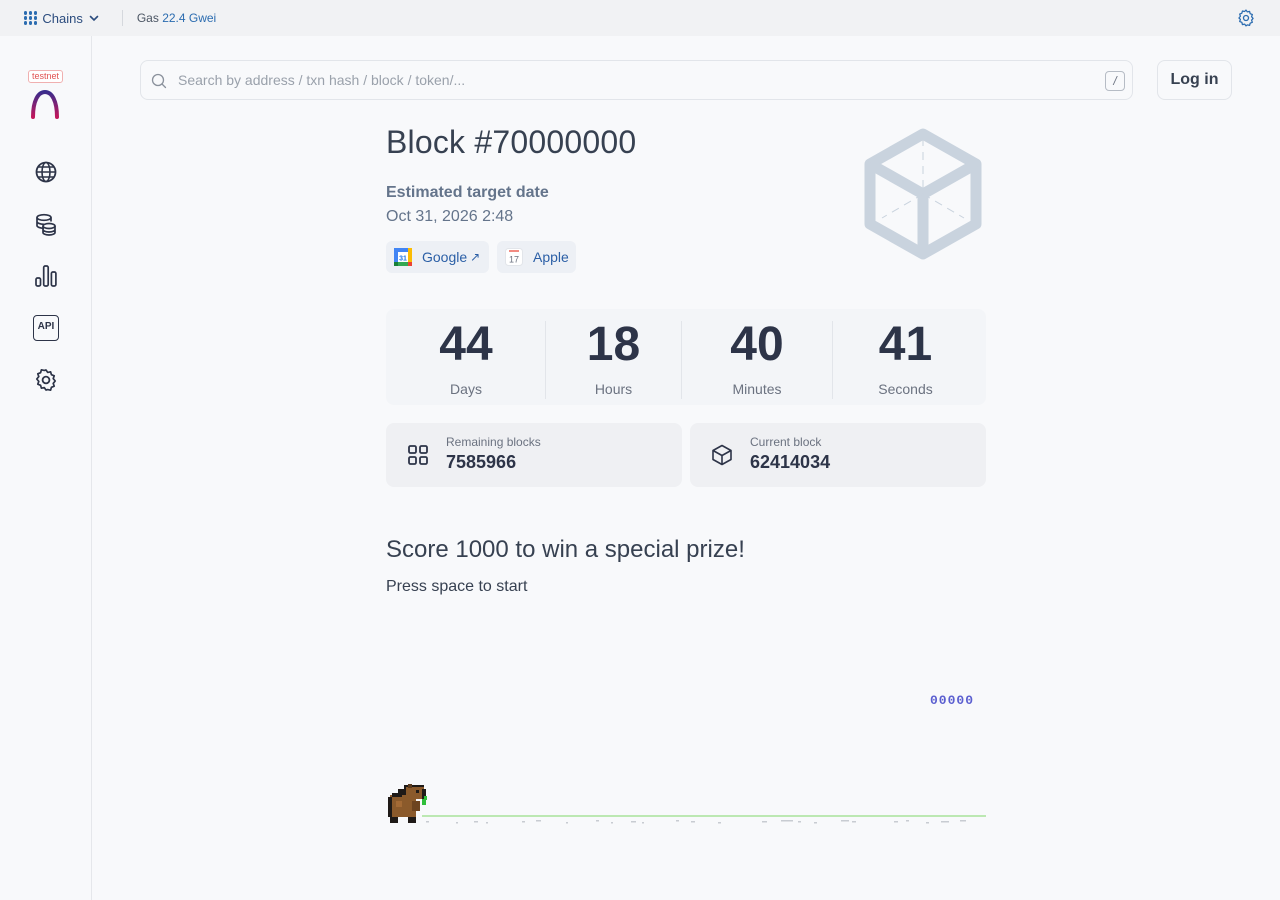 This screenshot has width=1280, height=900. Describe the element at coordinates (481, 462) in the screenshot. I see `remaining-blocks-value: 7585966` at that location.